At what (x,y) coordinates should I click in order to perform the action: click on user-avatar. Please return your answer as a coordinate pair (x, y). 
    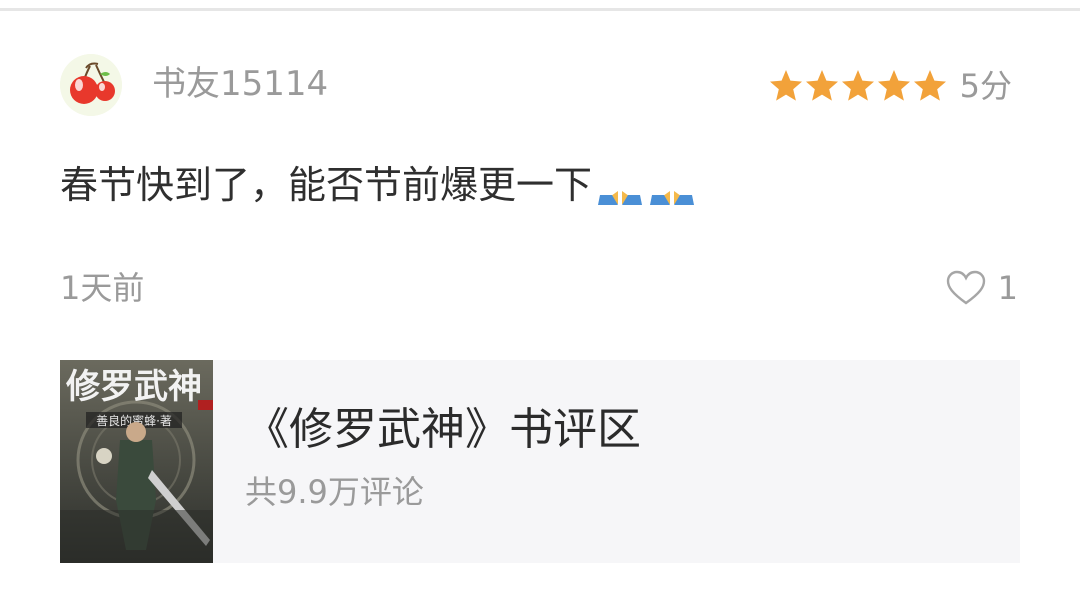
    Looking at the image, I should click on (91, 85).